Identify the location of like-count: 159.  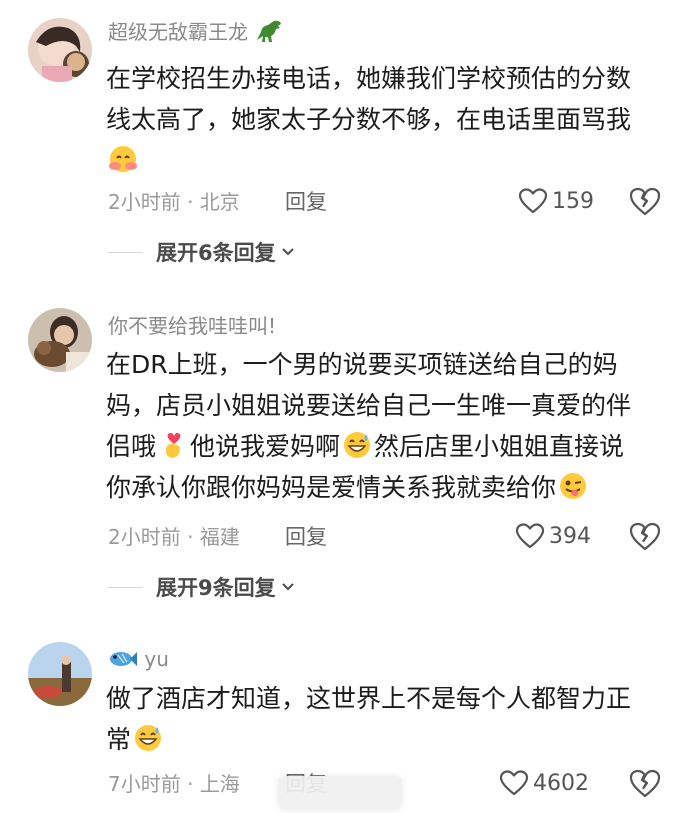
(573, 201).